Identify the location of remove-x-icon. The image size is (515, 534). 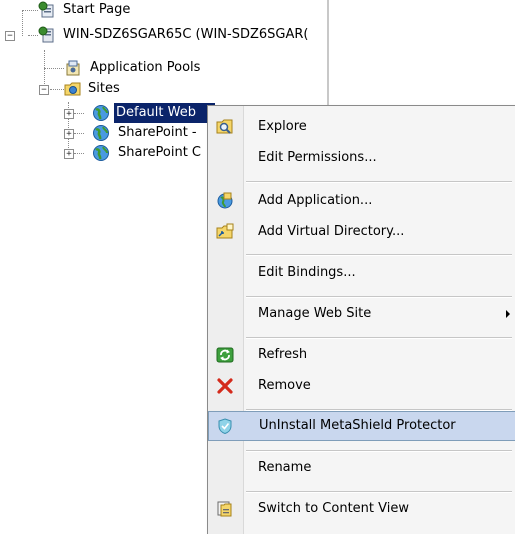
(225, 386).